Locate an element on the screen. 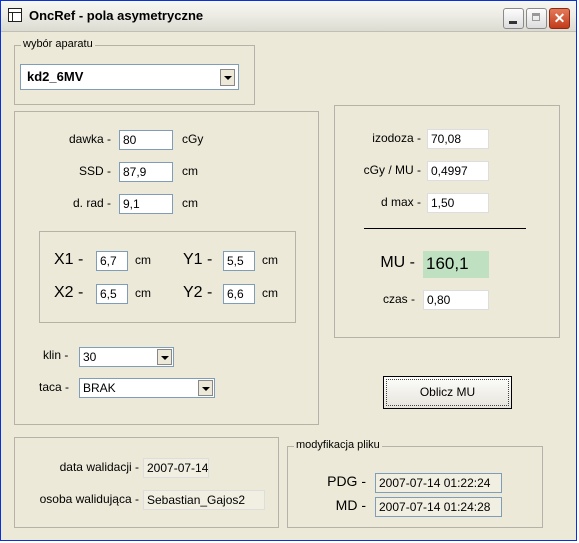 The image size is (579, 543). dmax-label: d max - is located at coordinates (400, 202).